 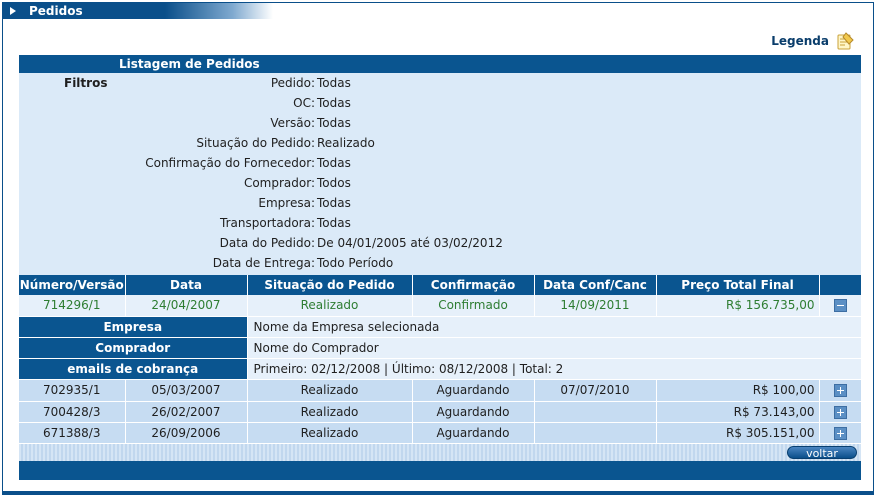 What do you see at coordinates (286, 203) in the screenshot?
I see `filter-key: Empresa:` at bounding box center [286, 203].